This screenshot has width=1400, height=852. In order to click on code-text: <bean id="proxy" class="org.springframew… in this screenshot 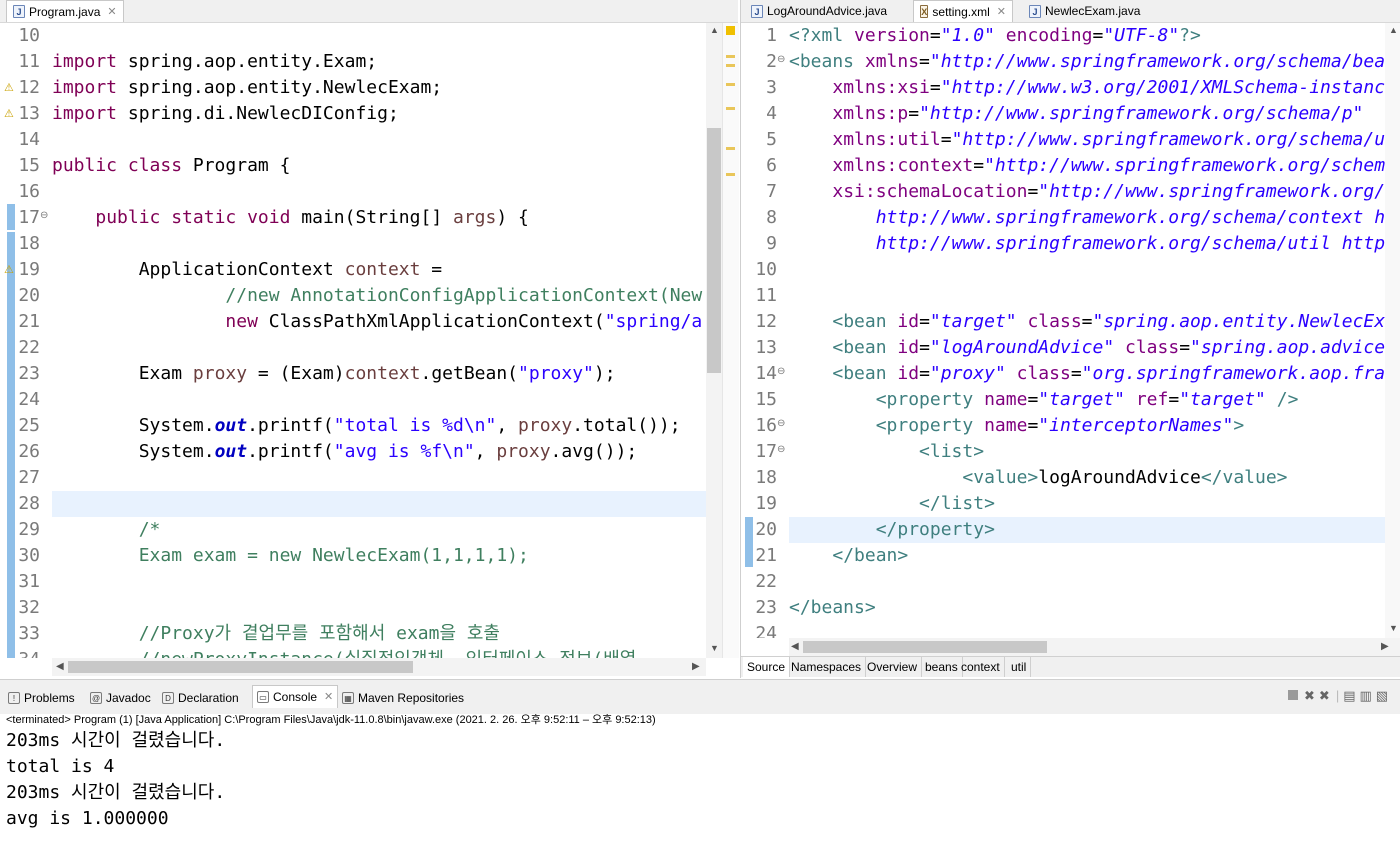, I will do `click(1087, 374)`.